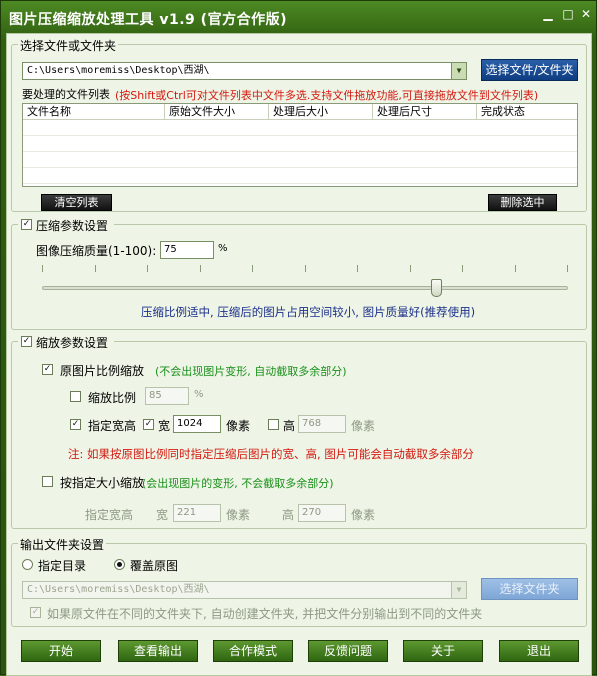 This screenshot has height=676, width=597. I want to click on column-header: 文件名称, so click(94, 111).